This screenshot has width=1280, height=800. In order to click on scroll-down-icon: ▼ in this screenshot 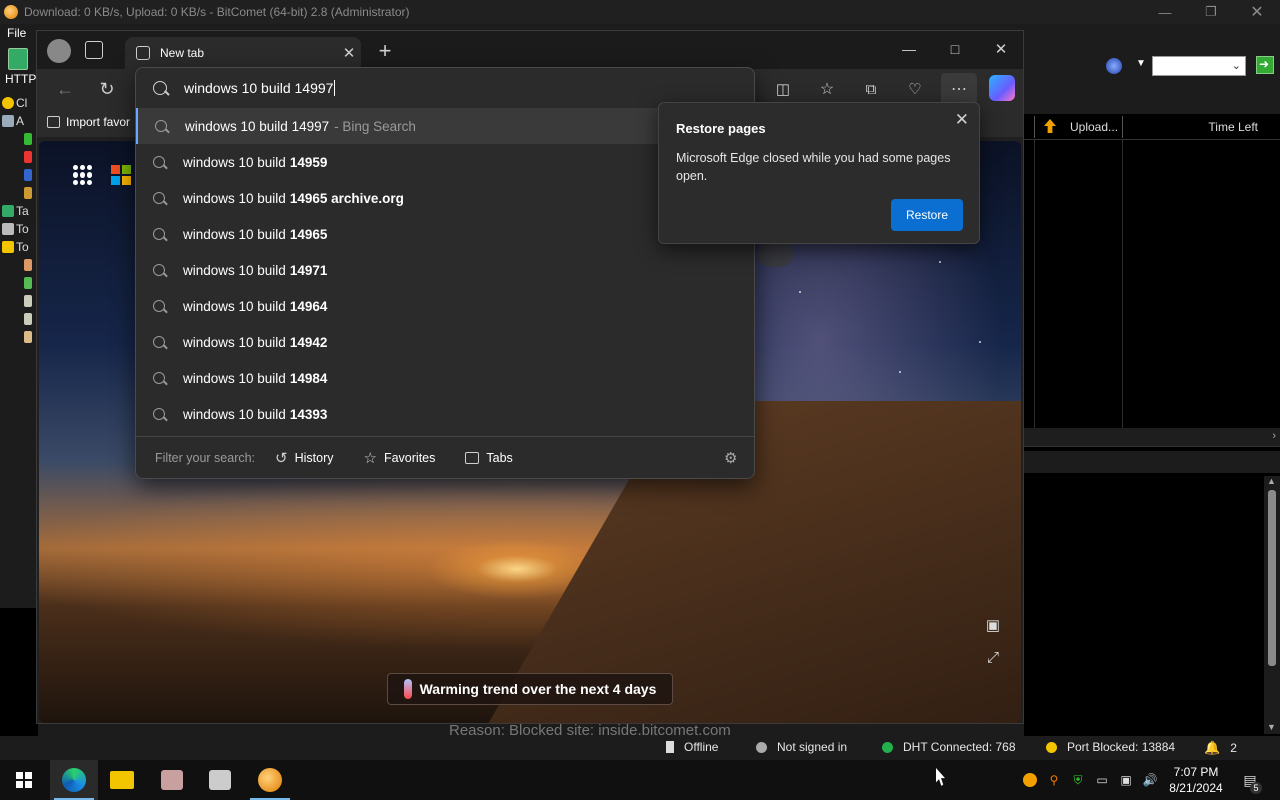, I will do `click(1271, 727)`.